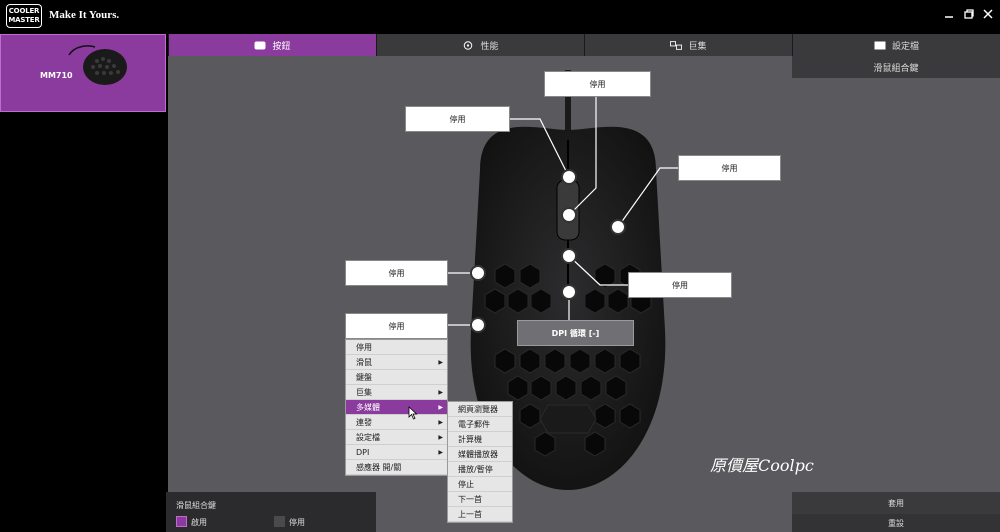  What do you see at coordinates (480, 454) in the screenshot?
I see `submenu-item-media-player: 媒體播放器` at bounding box center [480, 454].